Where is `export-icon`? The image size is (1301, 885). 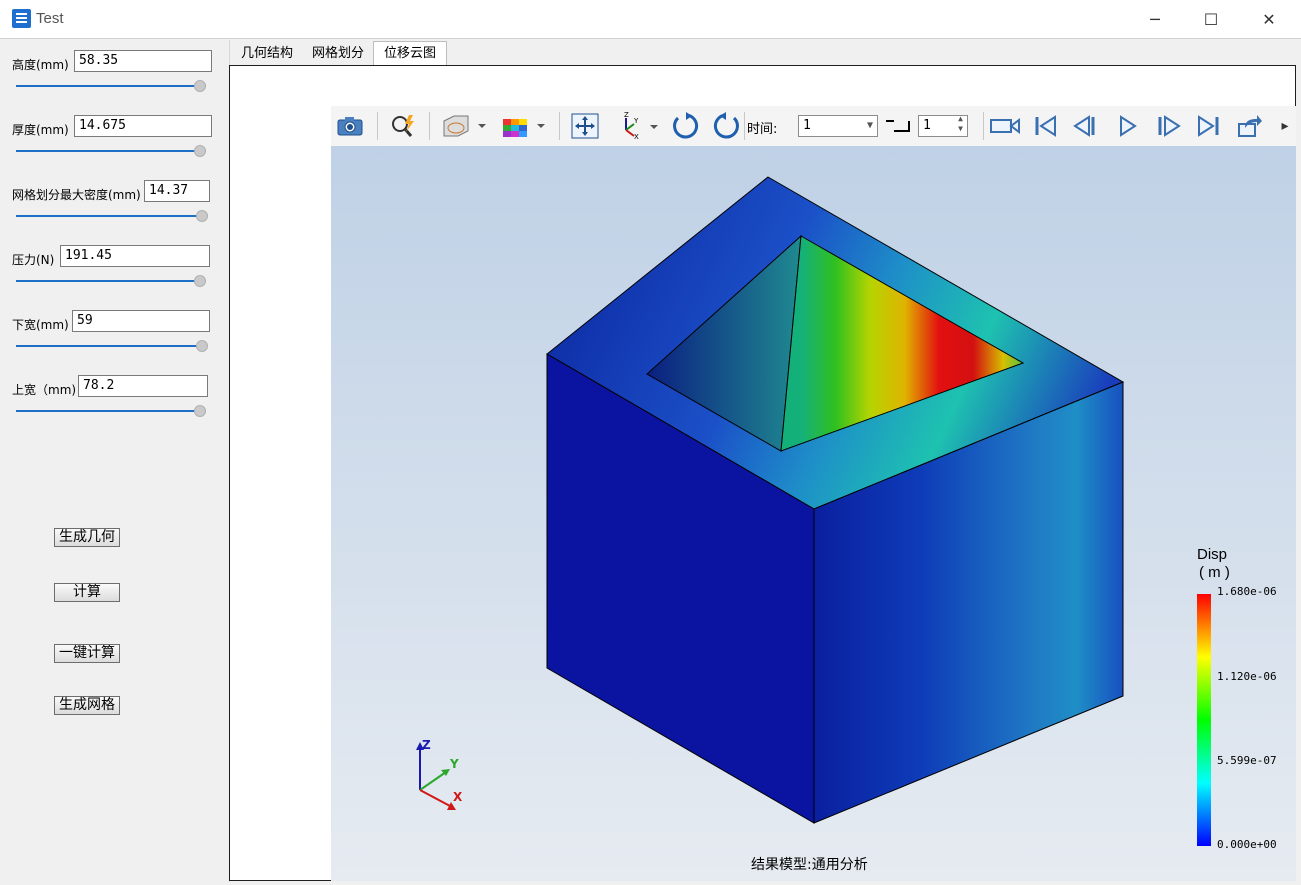
export-icon is located at coordinates (1250, 126).